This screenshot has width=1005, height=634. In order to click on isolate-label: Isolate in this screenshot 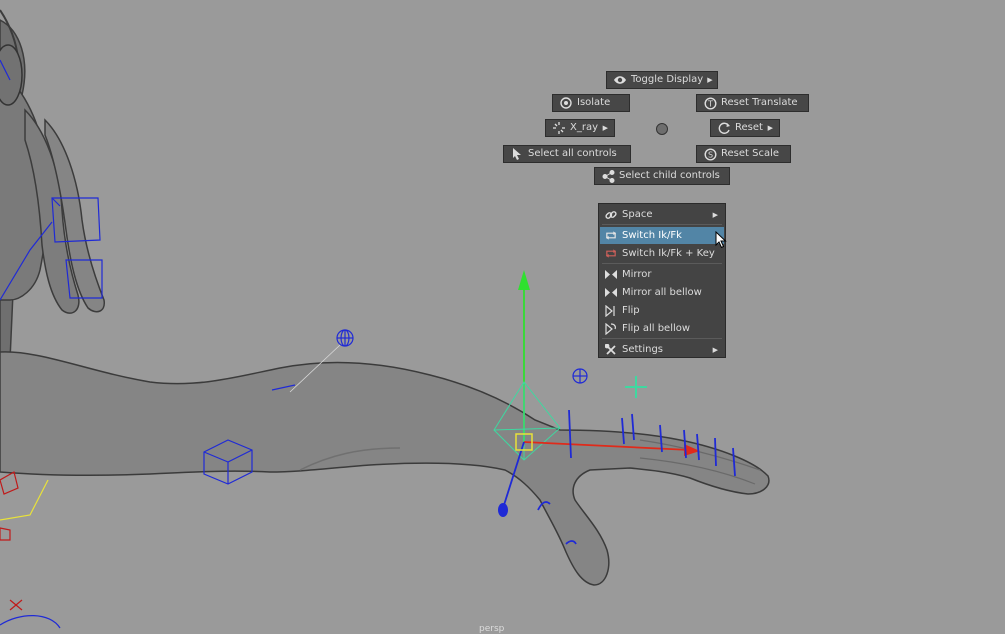, I will do `click(594, 102)`.